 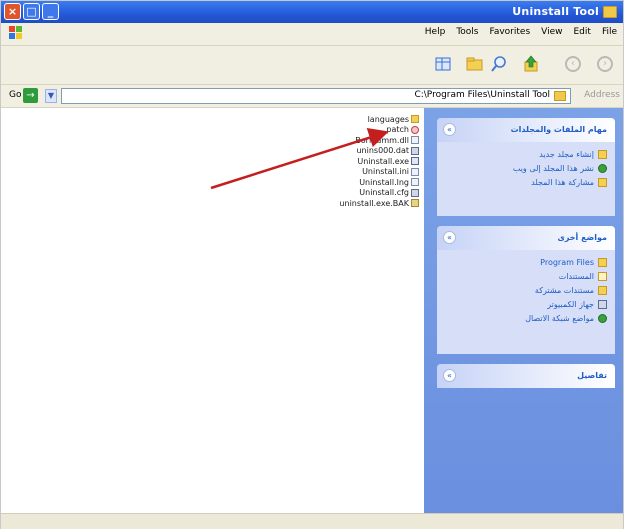 What do you see at coordinates (559, 318) in the screenshot?
I see `place-label: مواضع شبكة الاتصال` at bounding box center [559, 318].